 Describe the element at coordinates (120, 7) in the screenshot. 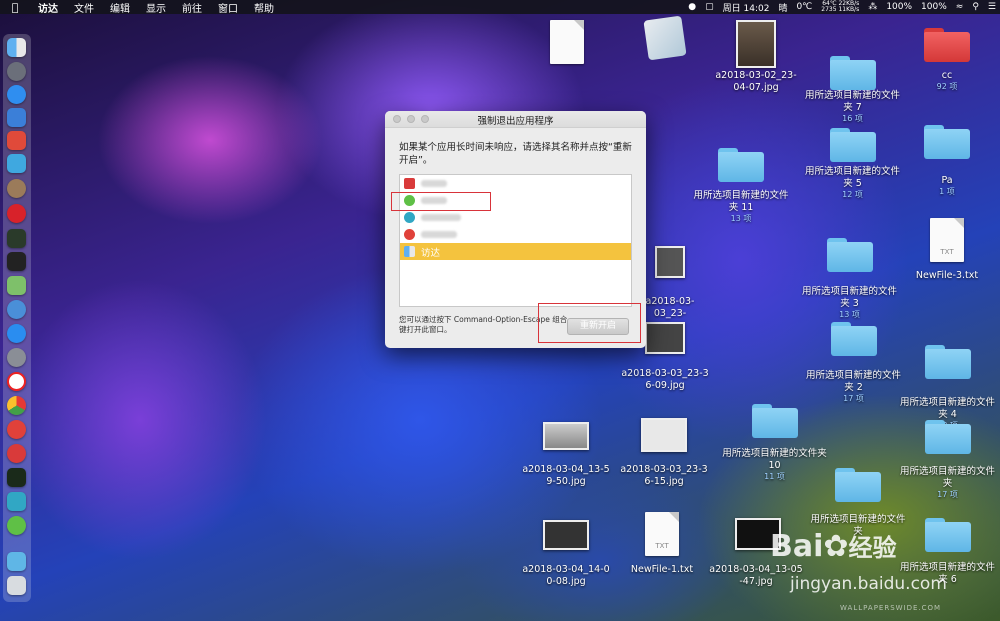

I see `menu-edit: 编辑` at that location.